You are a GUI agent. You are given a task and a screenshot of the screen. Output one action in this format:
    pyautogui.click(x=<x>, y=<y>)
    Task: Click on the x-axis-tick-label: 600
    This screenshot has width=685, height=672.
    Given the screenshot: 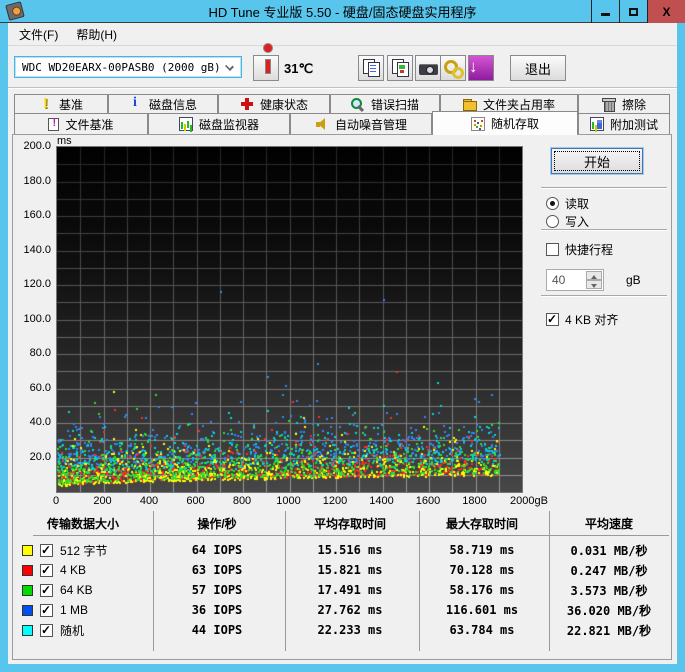 What is the action you would take?
    pyautogui.click(x=195, y=501)
    